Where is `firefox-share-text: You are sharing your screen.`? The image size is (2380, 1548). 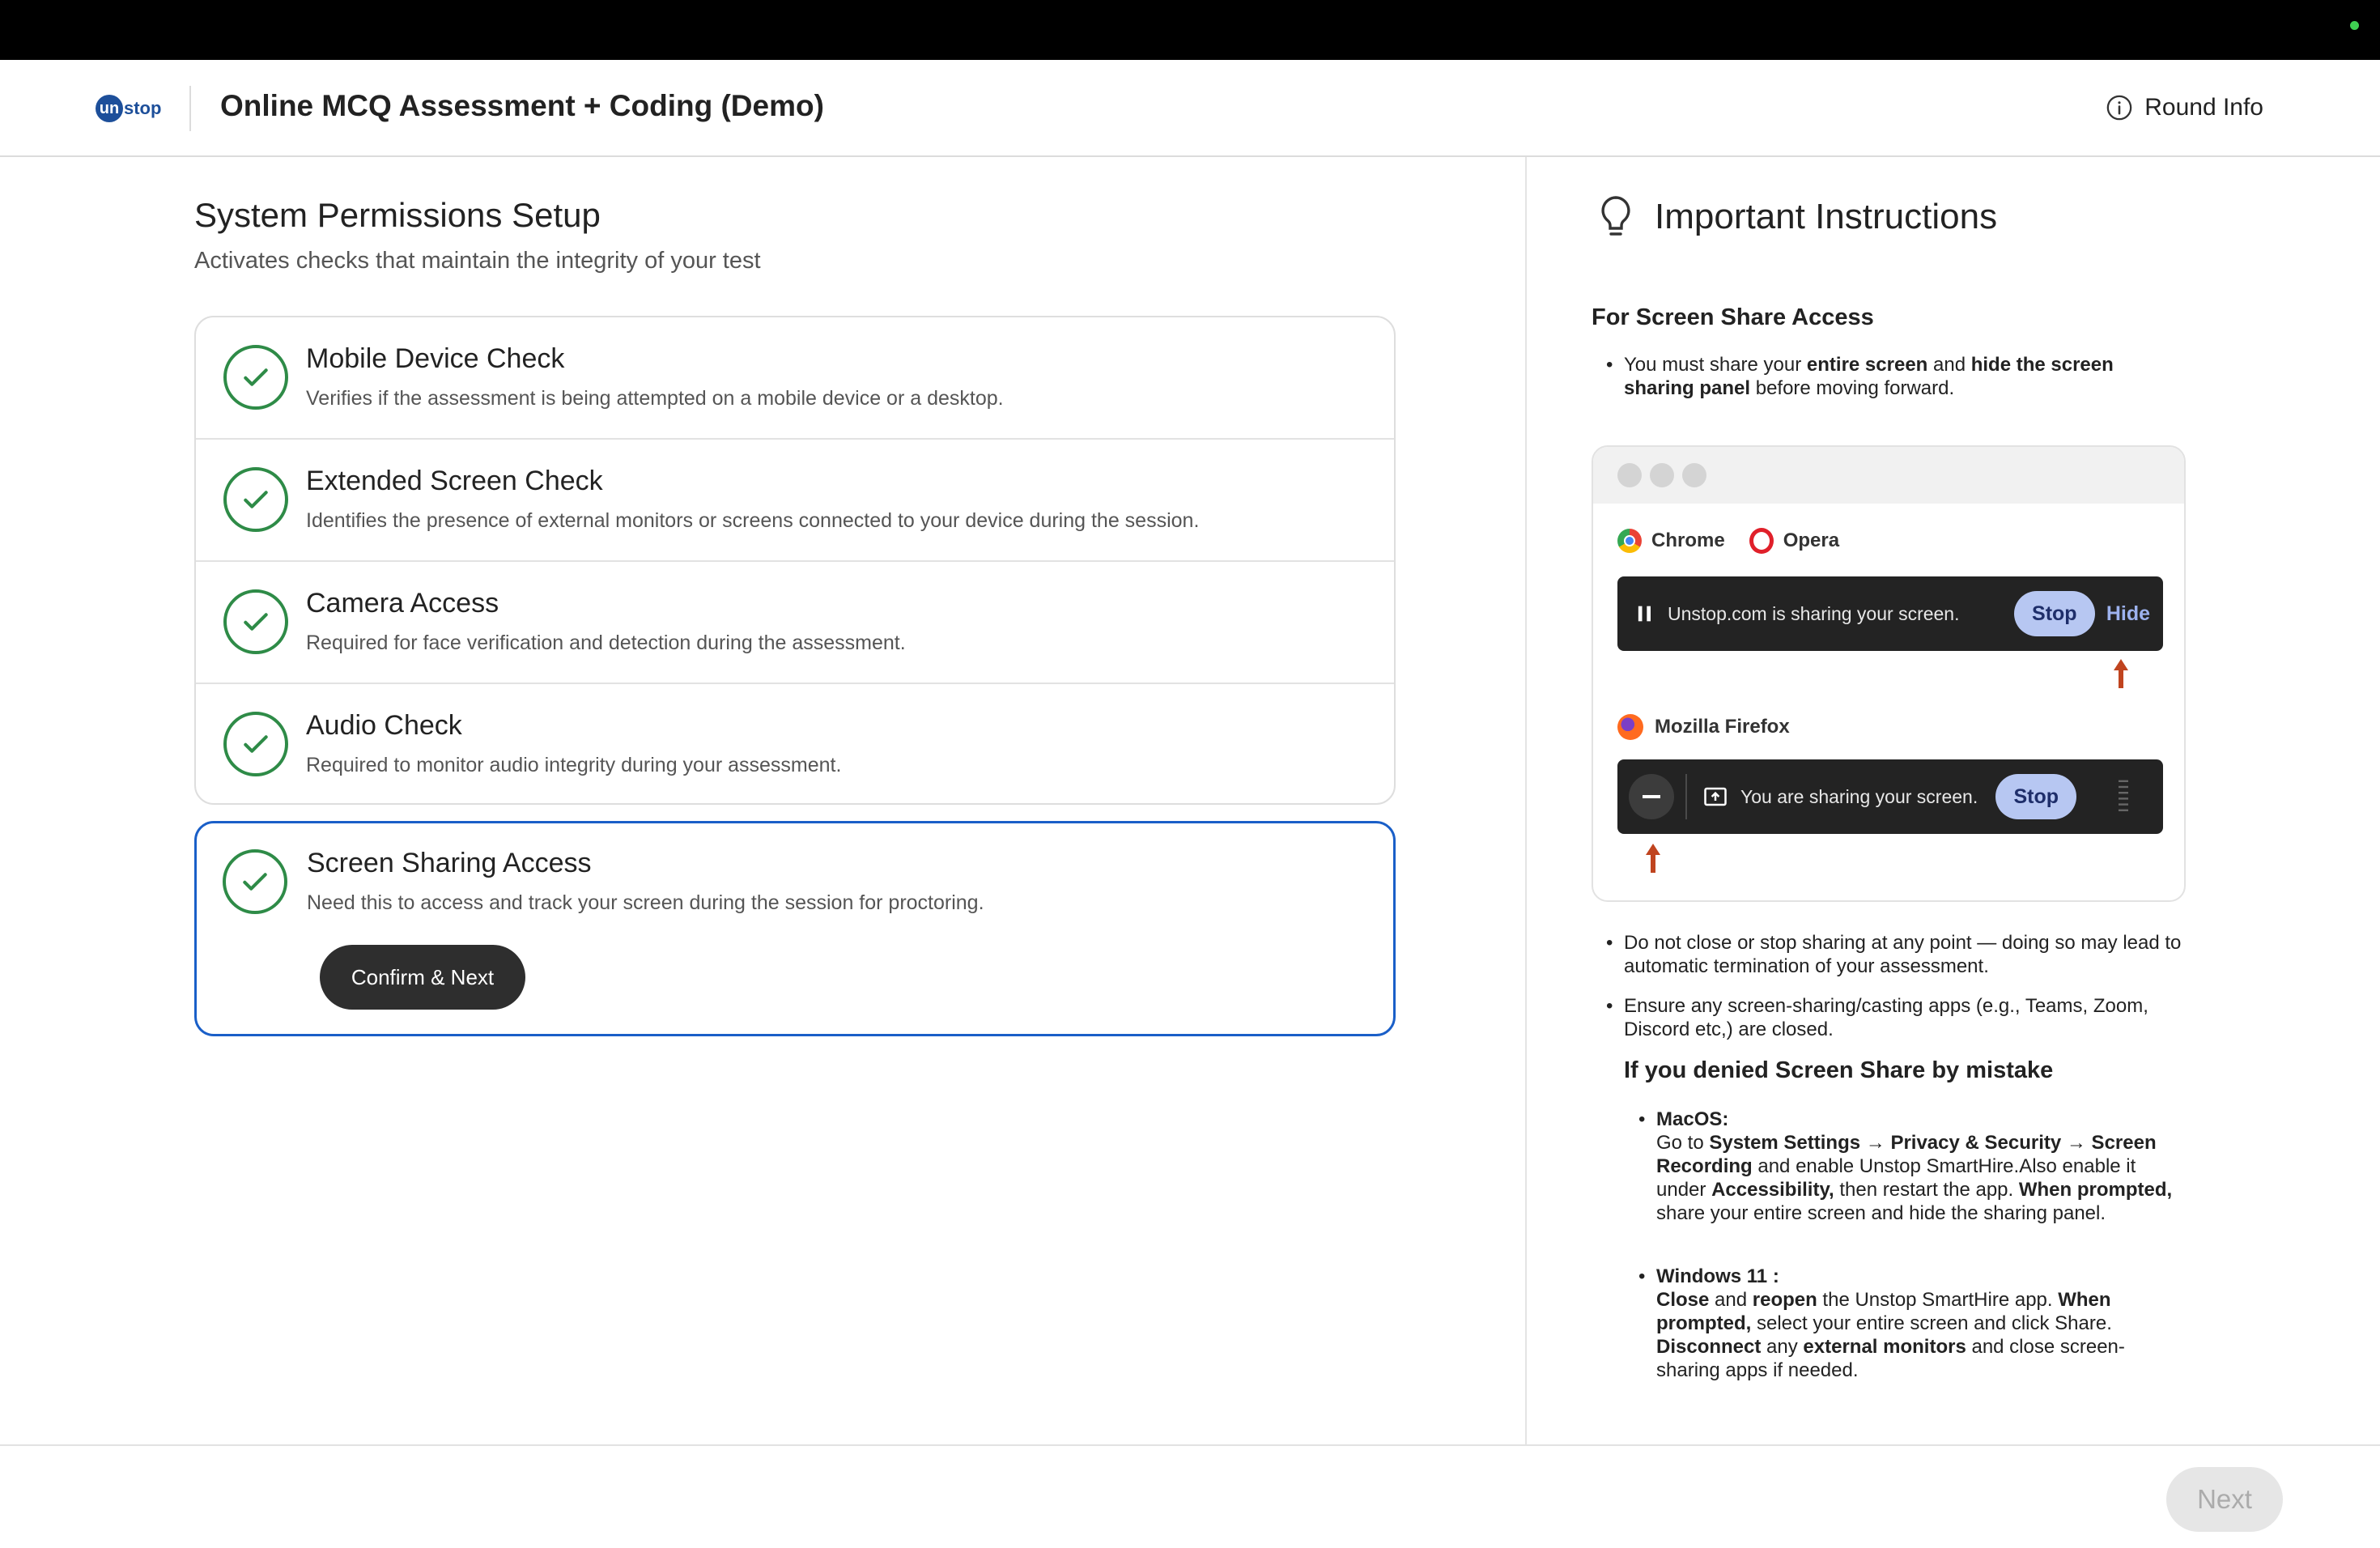
firefox-share-text: You are sharing your screen. is located at coordinates (1859, 796).